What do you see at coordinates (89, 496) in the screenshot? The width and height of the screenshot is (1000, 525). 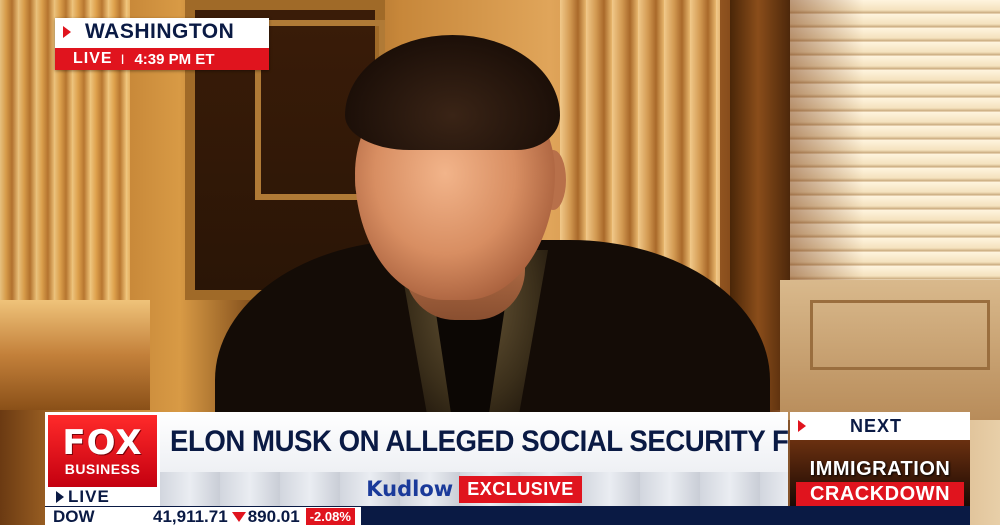 I see `network-live-label: LIVE` at bounding box center [89, 496].